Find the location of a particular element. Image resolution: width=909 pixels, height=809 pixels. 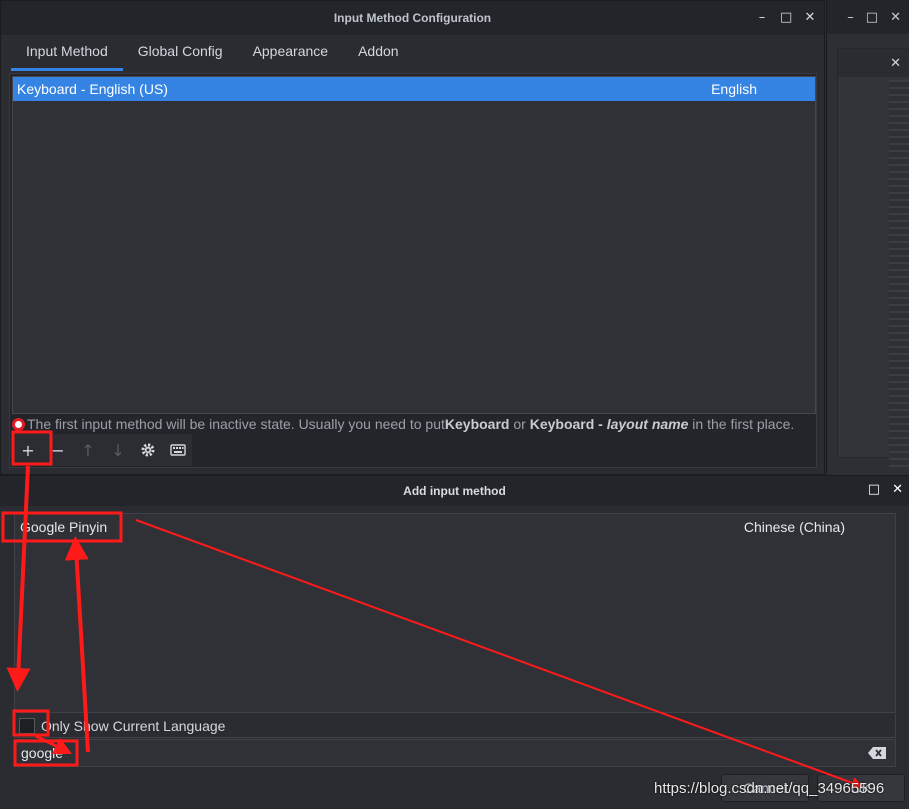

clear-search-icon is located at coordinates (877, 753).